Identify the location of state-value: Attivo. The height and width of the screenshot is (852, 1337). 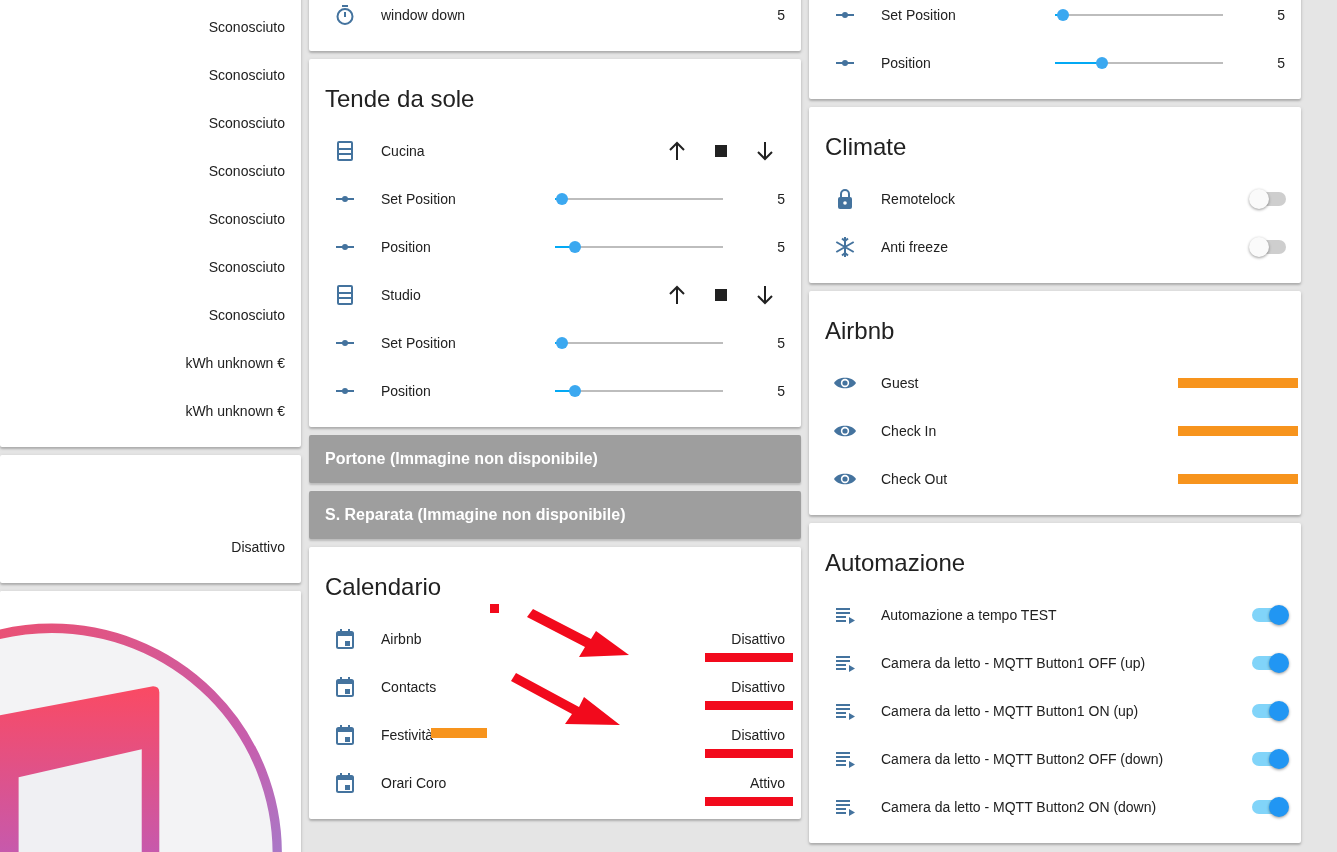
(767, 783).